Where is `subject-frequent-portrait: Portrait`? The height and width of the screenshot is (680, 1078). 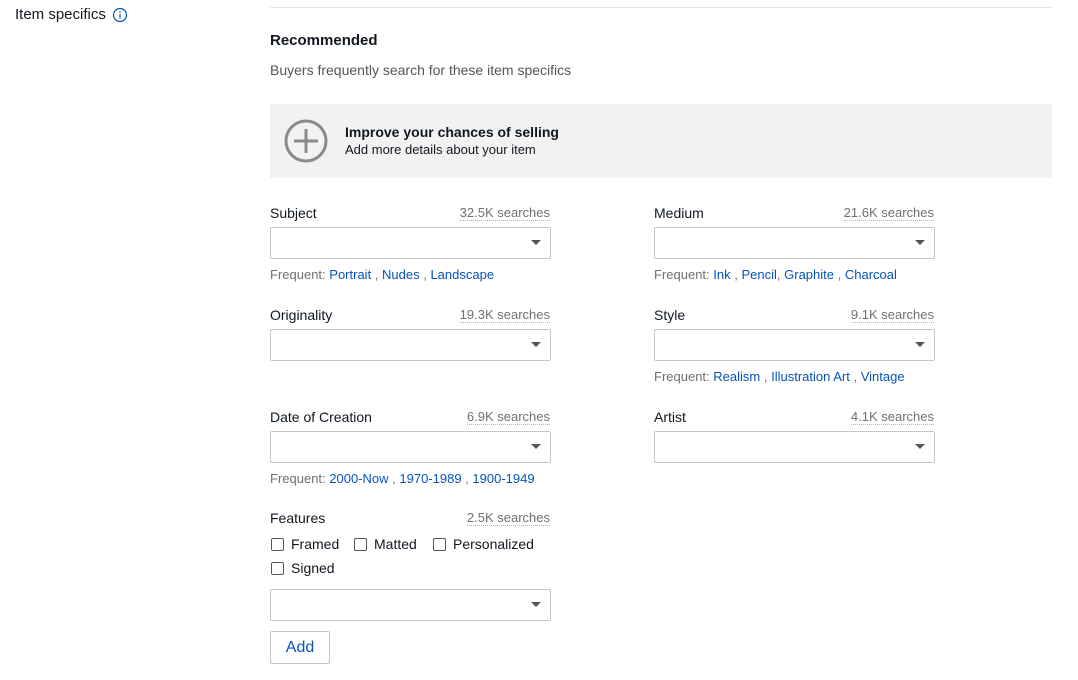 subject-frequent-portrait: Portrait is located at coordinates (350, 274).